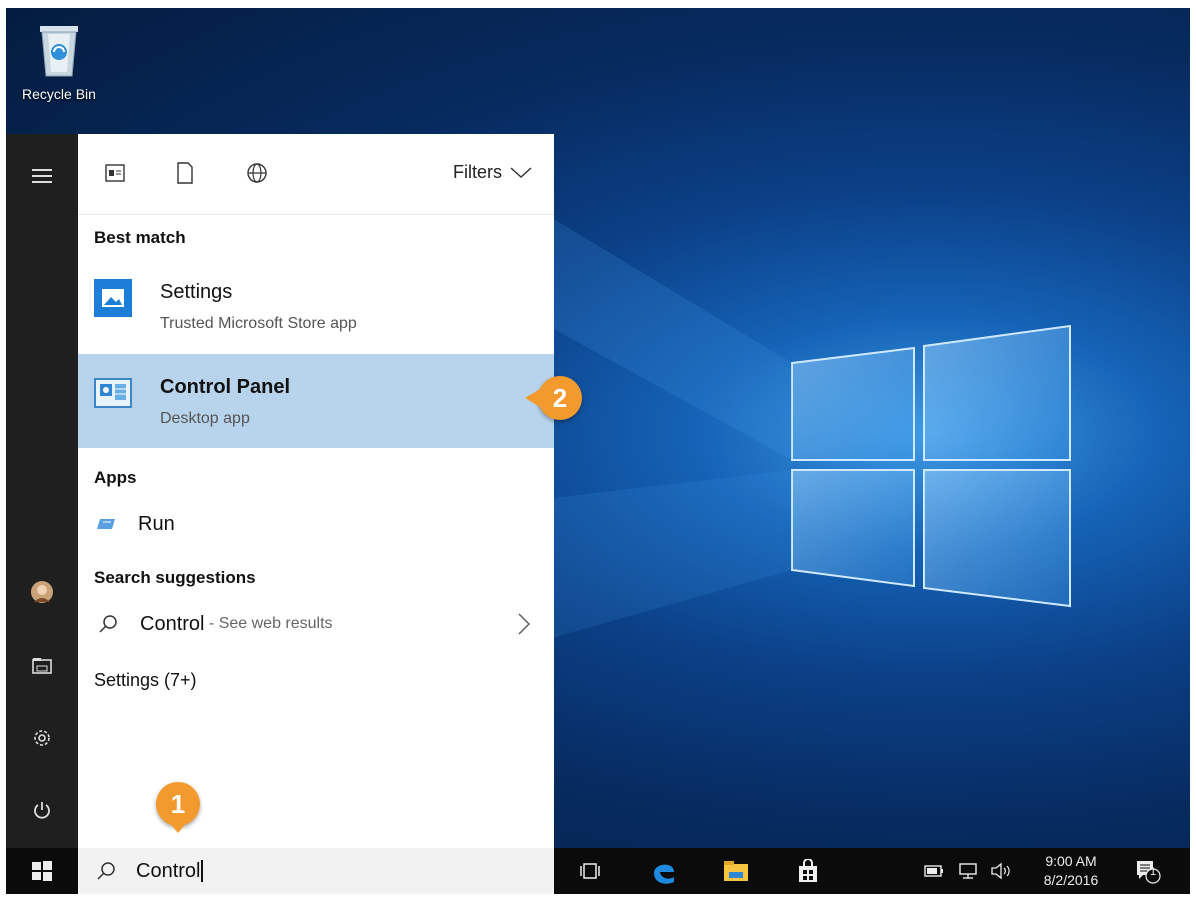 The height and width of the screenshot is (898, 1196). I want to click on chevron-right-icon, so click(524, 624).